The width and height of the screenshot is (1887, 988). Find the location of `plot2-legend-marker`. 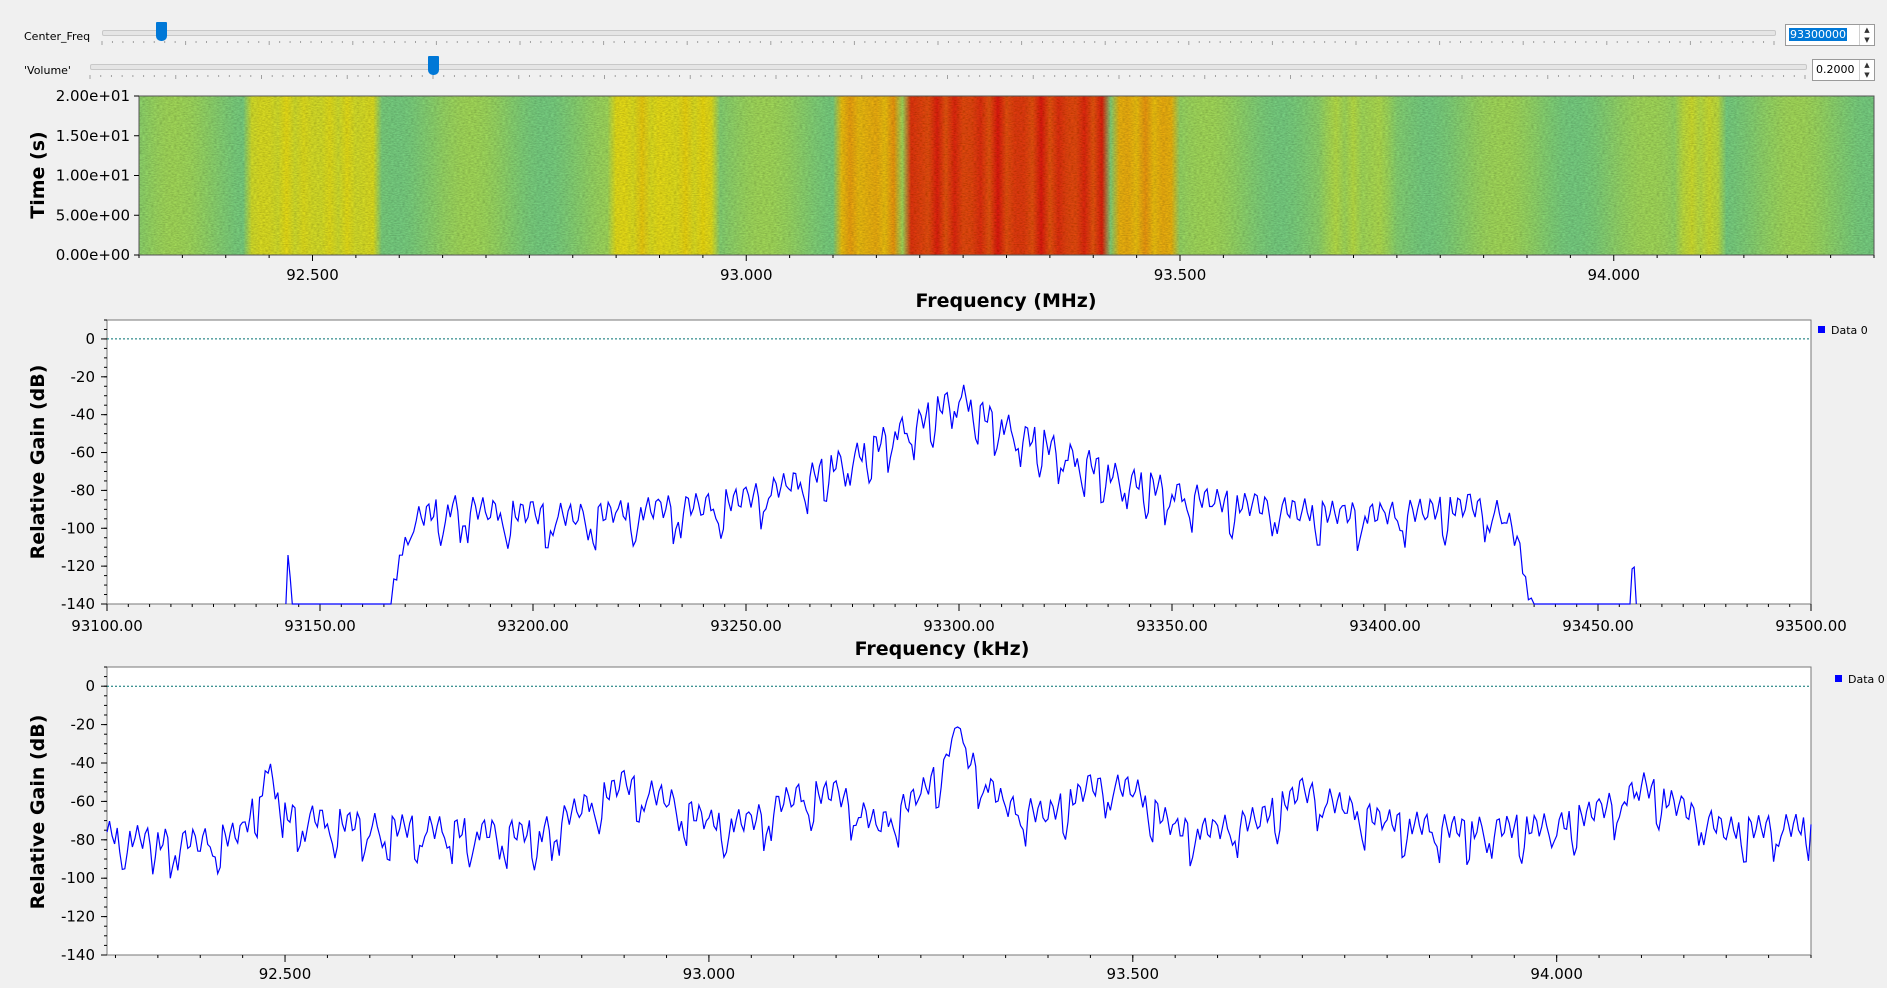

plot2-legend-marker is located at coordinates (1838, 678).